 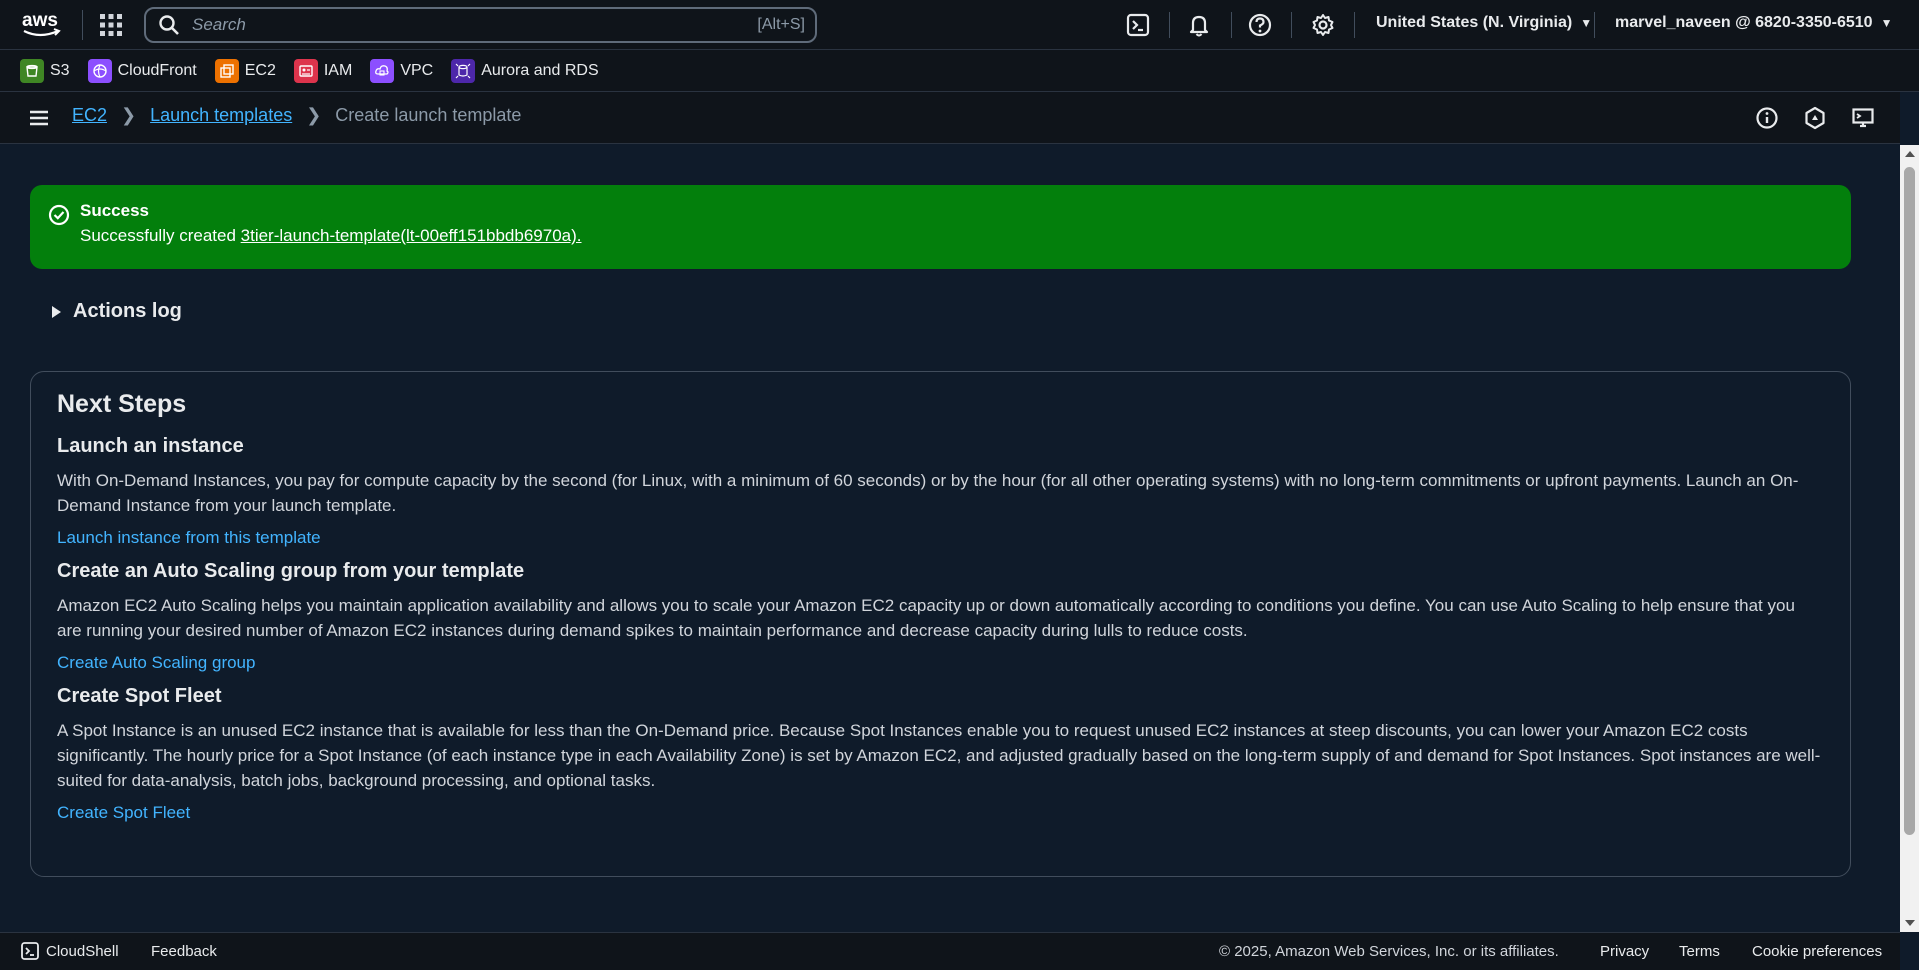 What do you see at coordinates (1910, 923) in the screenshot?
I see `scroll-down-arrow-icon` at bounding box center [1910, 923].